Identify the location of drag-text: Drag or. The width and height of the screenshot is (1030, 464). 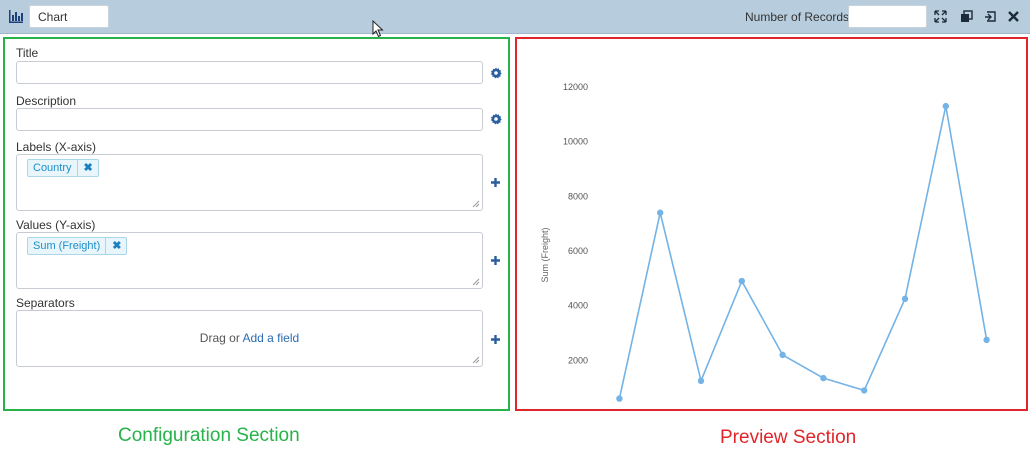
(221, 338).